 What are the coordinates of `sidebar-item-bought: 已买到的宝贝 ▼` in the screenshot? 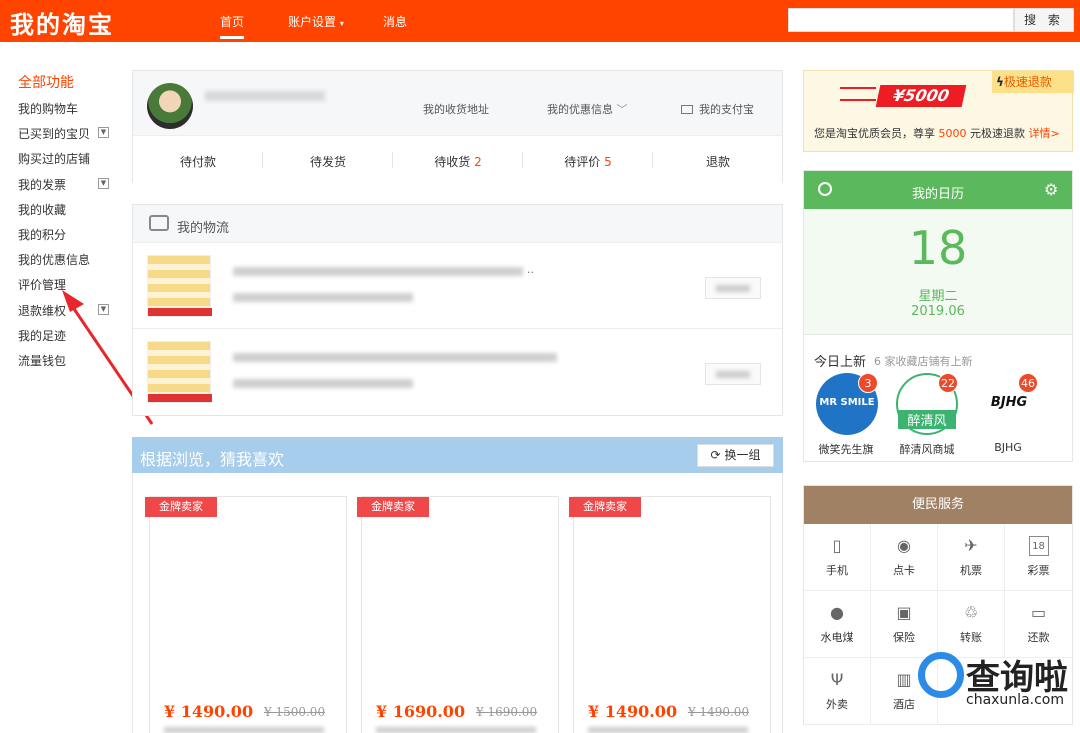 It's located at (68, 137).